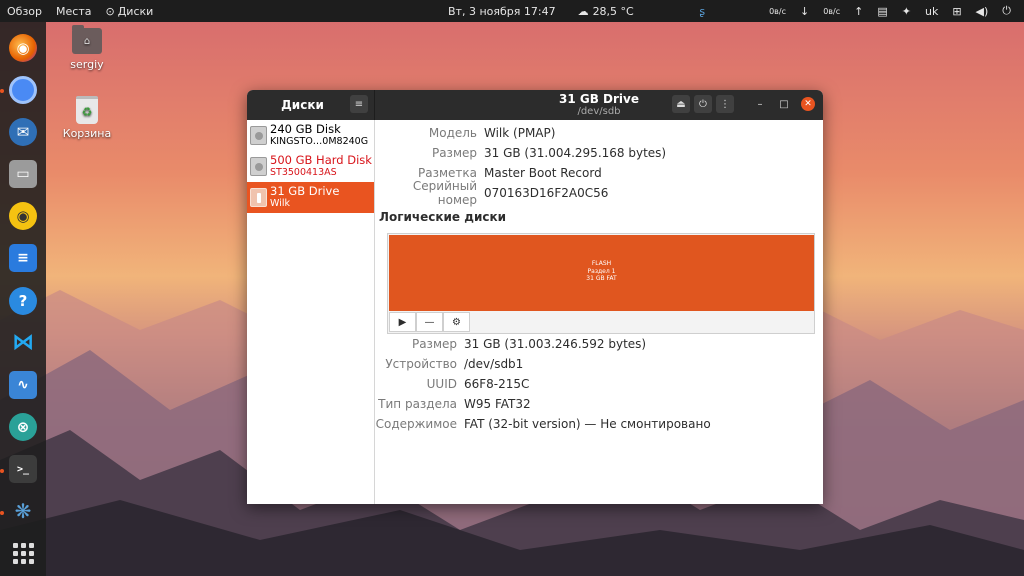  What do you see at coordinates (599, 153) in the screenshot?
I see `property-row: Размер 31 GB (31.004.295.168 bytes)` at bounding box center [599, 153].